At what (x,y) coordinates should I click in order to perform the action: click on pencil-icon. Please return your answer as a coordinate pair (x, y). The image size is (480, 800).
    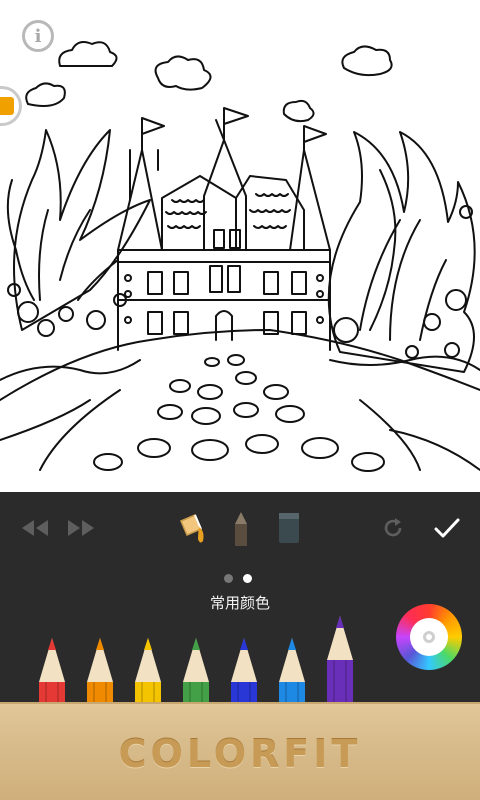
    Looking at the image, I should click on (241, 529).